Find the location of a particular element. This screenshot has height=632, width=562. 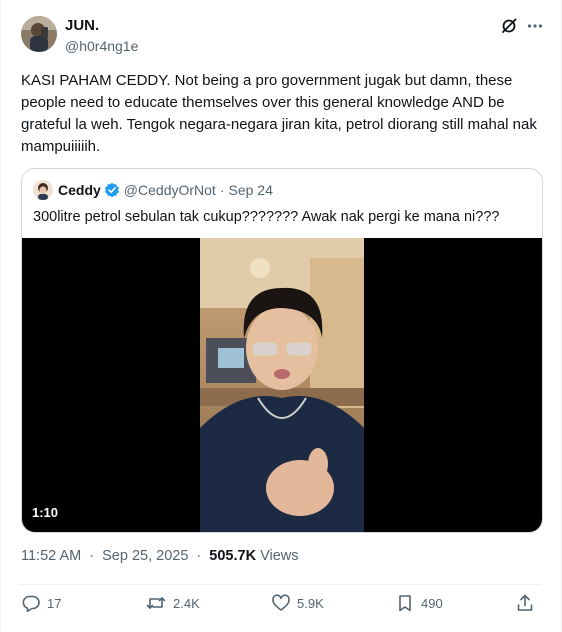

bookmark-button: 490 is located at coordinates (419, 603).